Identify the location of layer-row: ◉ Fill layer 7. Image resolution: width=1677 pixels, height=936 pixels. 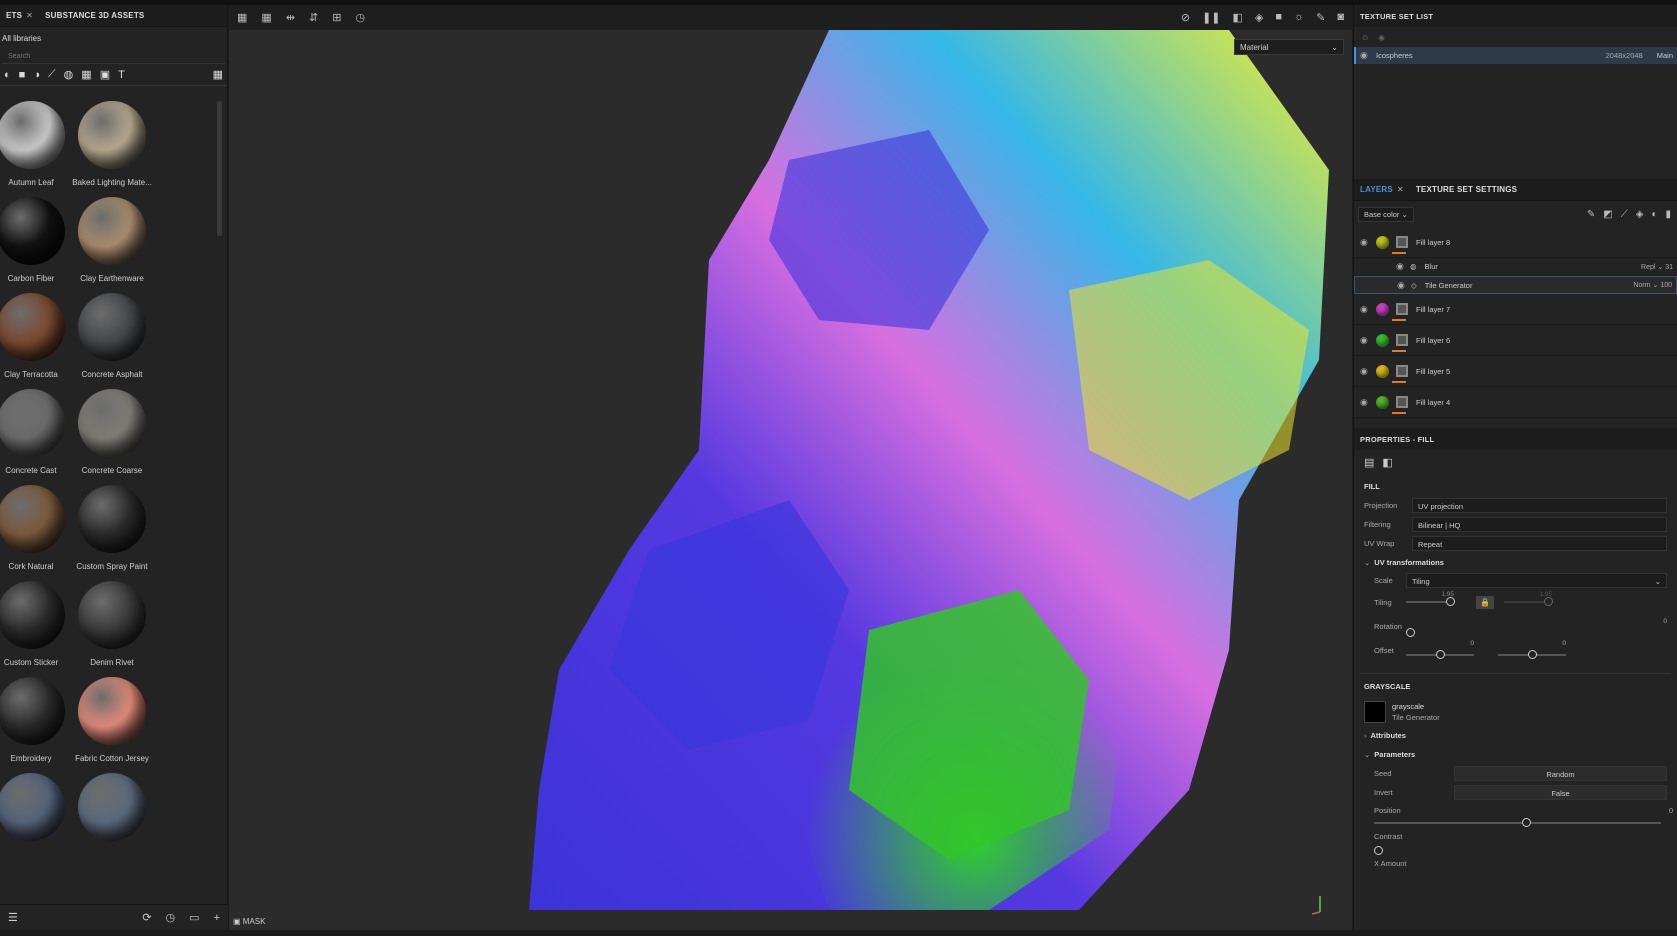
(1515, 309).